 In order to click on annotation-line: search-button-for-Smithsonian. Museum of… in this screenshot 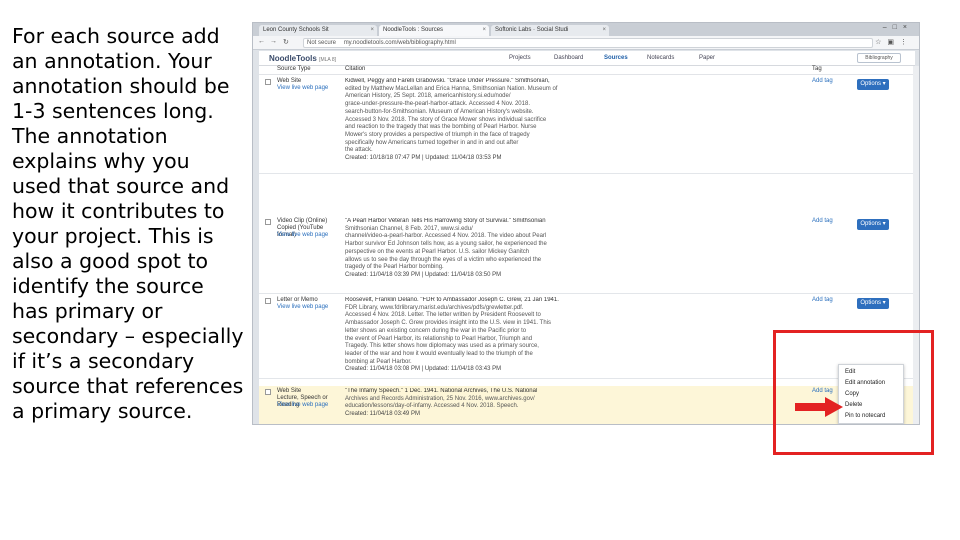, I will do `click(439, 111)`.